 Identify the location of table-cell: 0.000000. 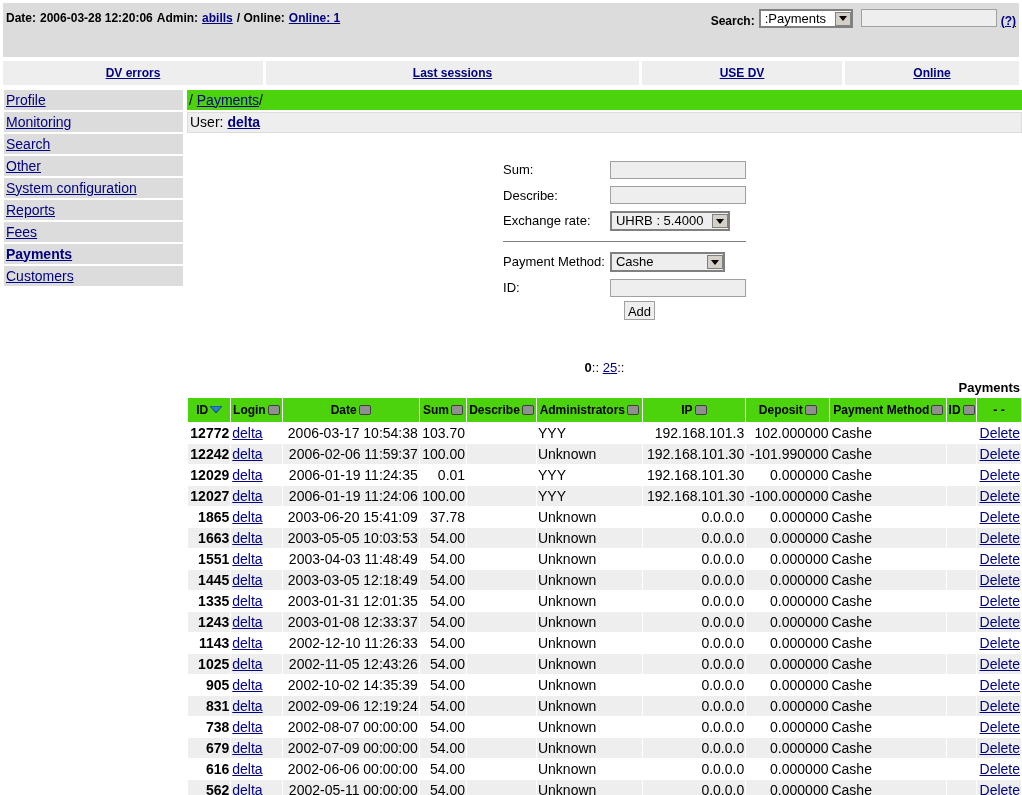
(799, 474).